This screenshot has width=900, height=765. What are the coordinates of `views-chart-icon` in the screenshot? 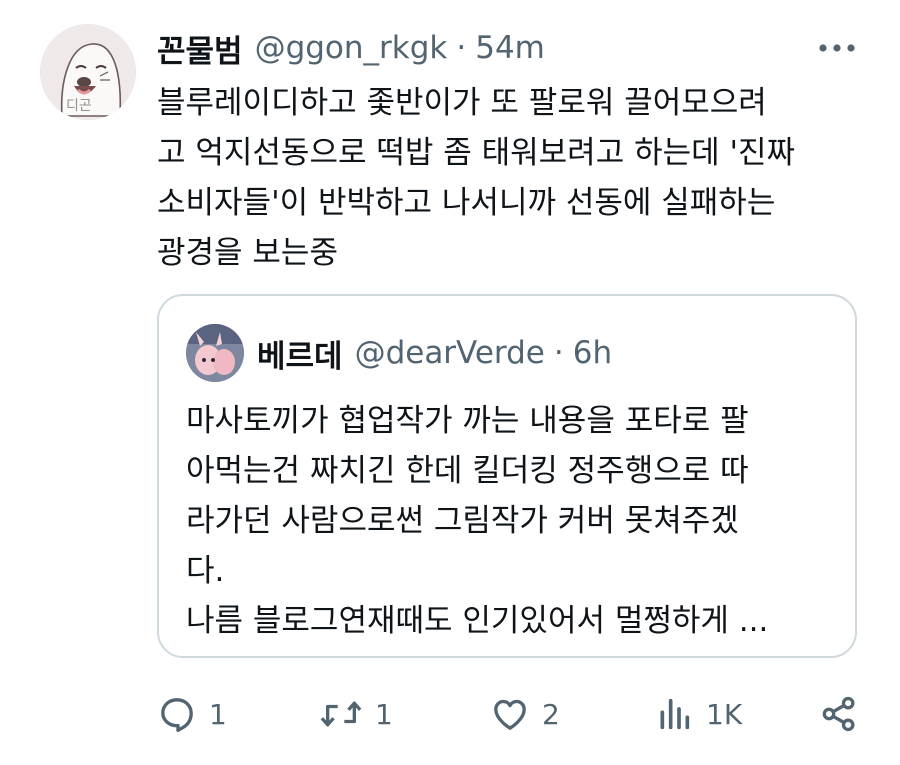 It's located at (675, 714).